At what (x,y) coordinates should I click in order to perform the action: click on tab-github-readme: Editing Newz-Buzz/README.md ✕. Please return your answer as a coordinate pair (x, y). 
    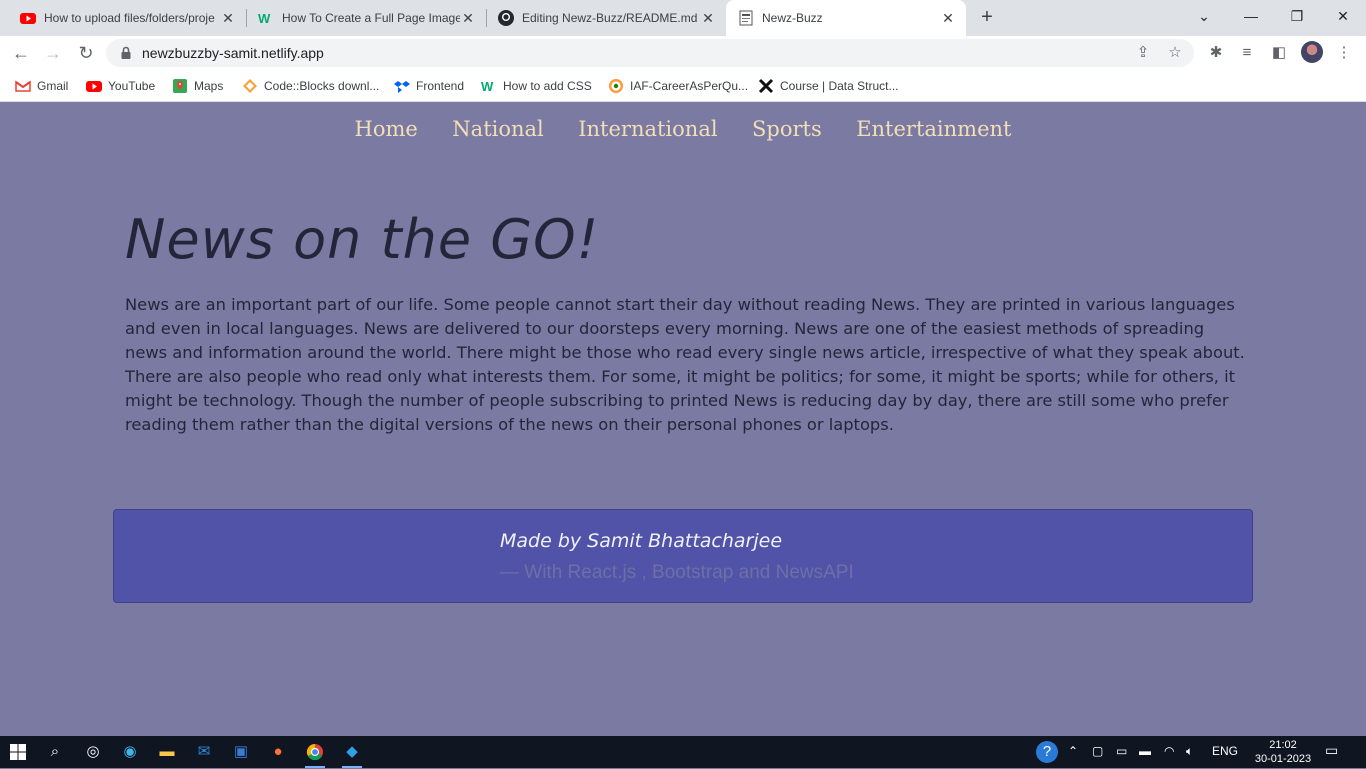
    Looking at the image, I should click on (602, 18).